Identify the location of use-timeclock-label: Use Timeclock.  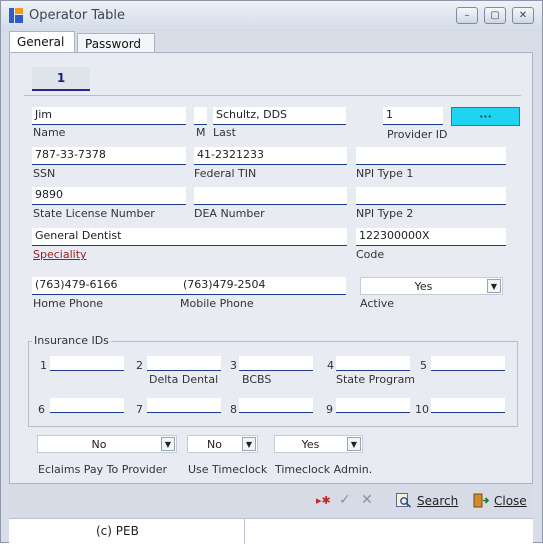
(228, 469).